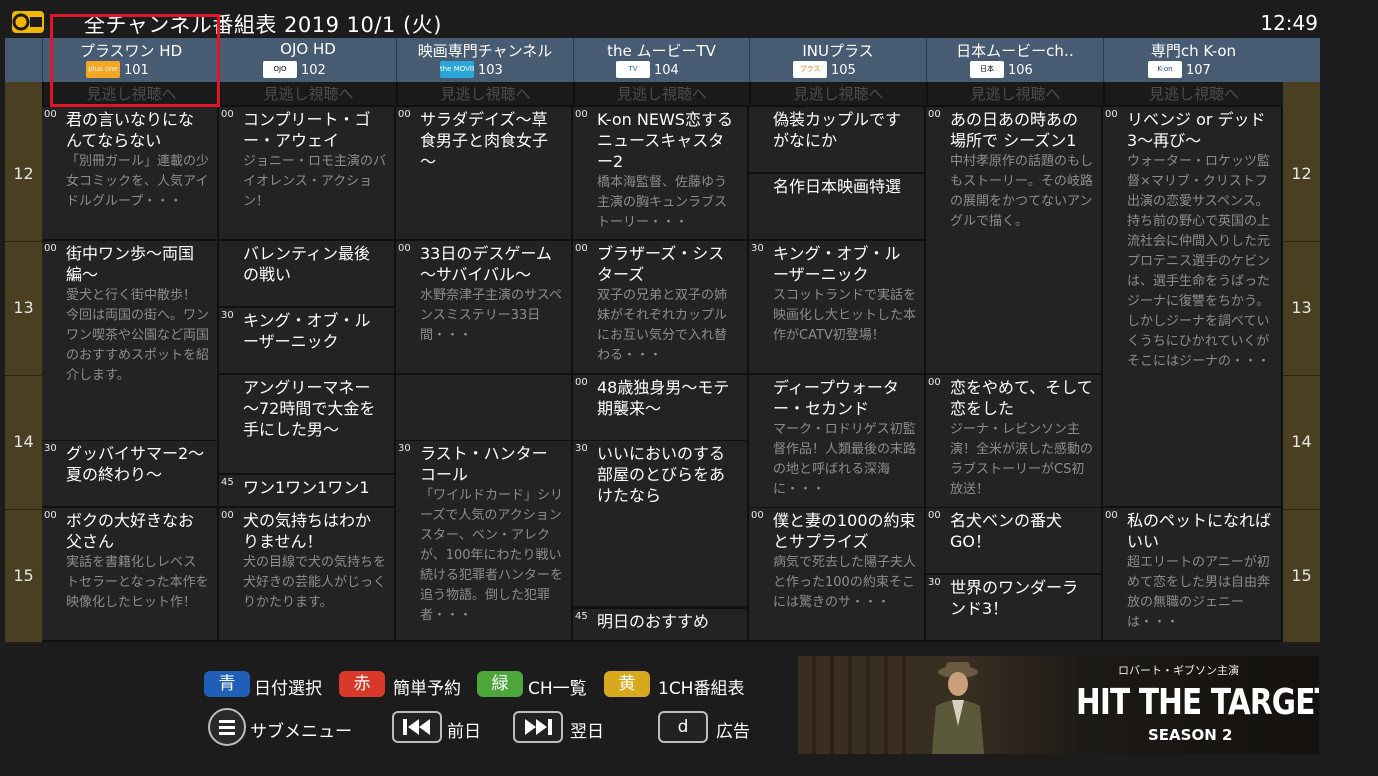 The image size is (1378, 776). What do you see at coordinates (307, 491) in the screenshot?
I see `program-cell: 45 ワン1ワン1ワン1` at bounding box center [307, 491].